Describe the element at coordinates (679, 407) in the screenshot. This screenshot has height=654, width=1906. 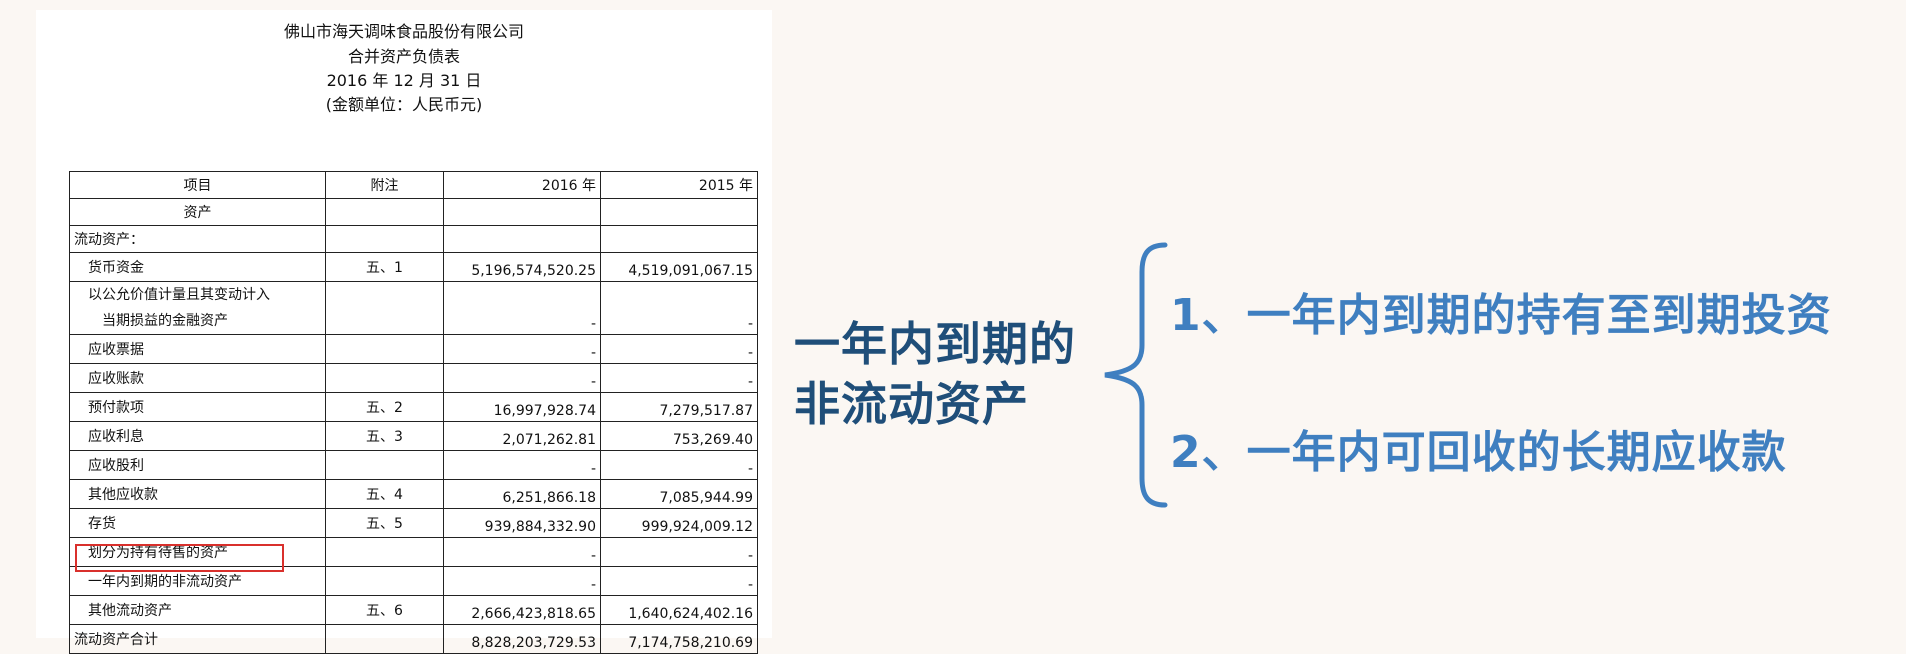
I see `row-2015: 7,279,517.87` at that location.